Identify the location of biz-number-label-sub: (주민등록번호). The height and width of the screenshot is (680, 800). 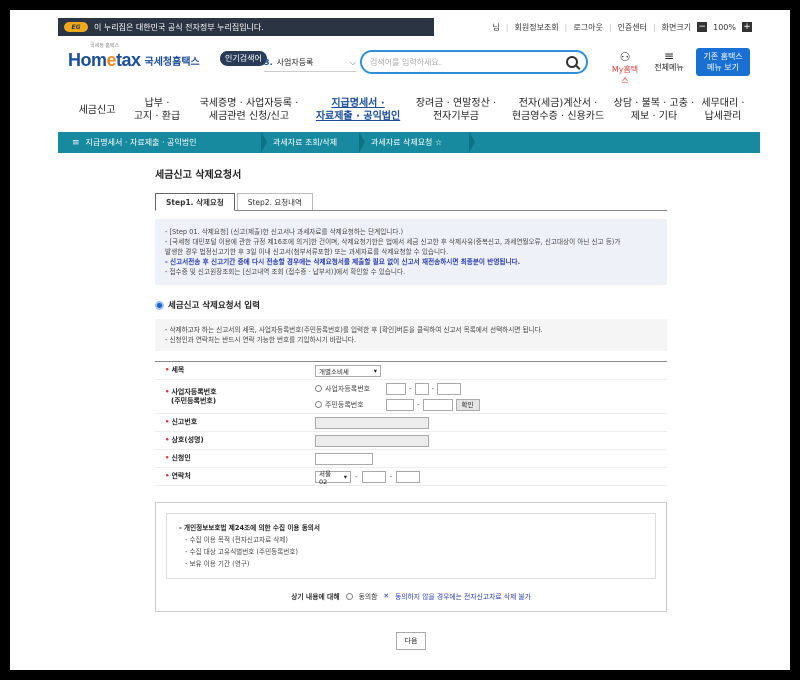
(194, 400).